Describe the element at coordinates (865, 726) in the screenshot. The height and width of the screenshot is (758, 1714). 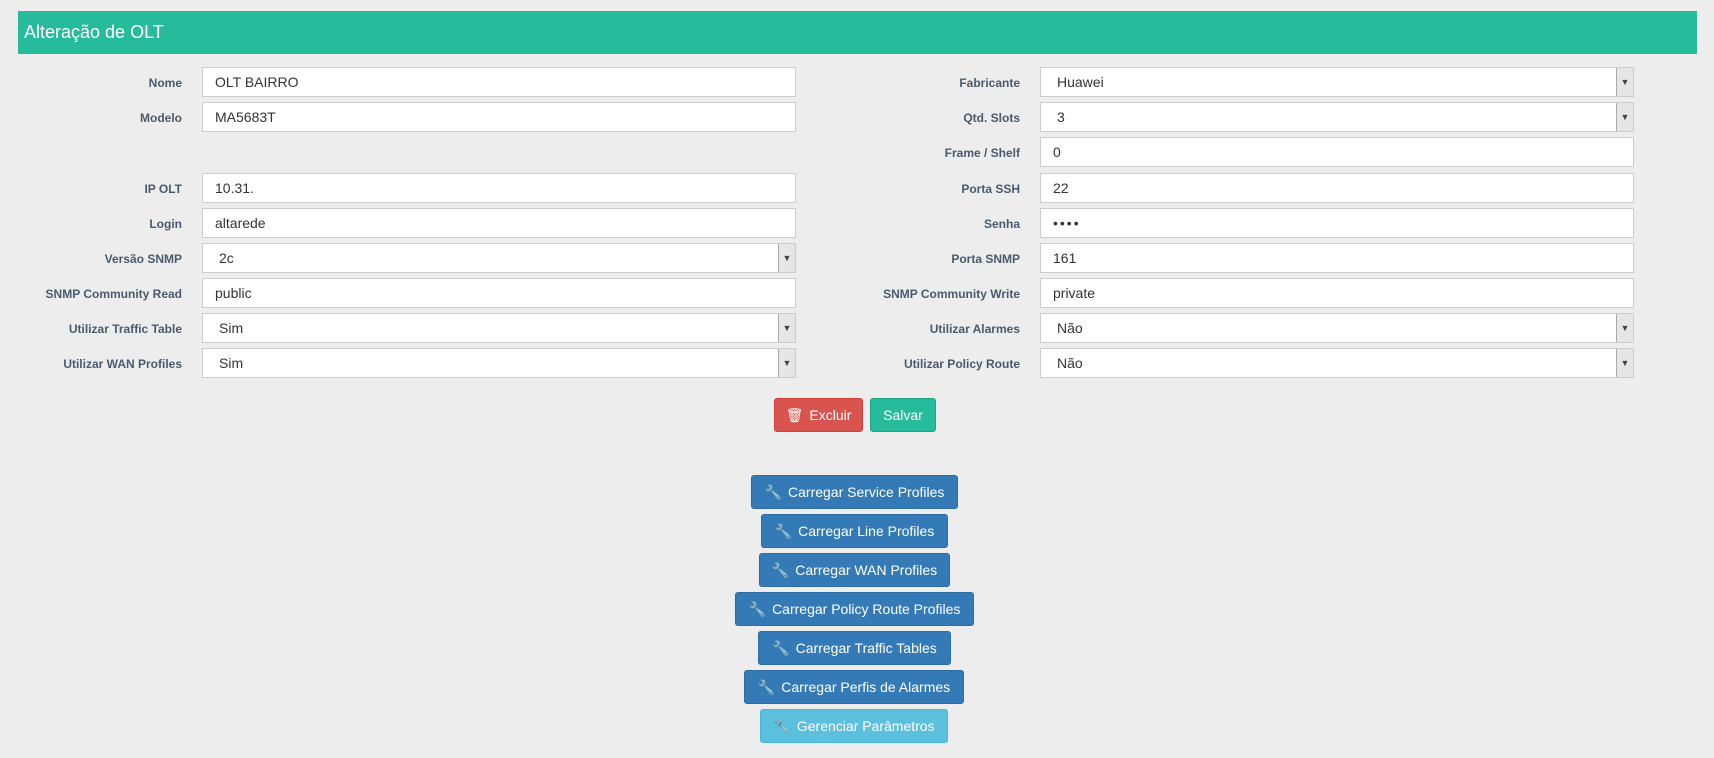
I see `manage-parameters-label: Gerenciar Parâmetros` at that location.